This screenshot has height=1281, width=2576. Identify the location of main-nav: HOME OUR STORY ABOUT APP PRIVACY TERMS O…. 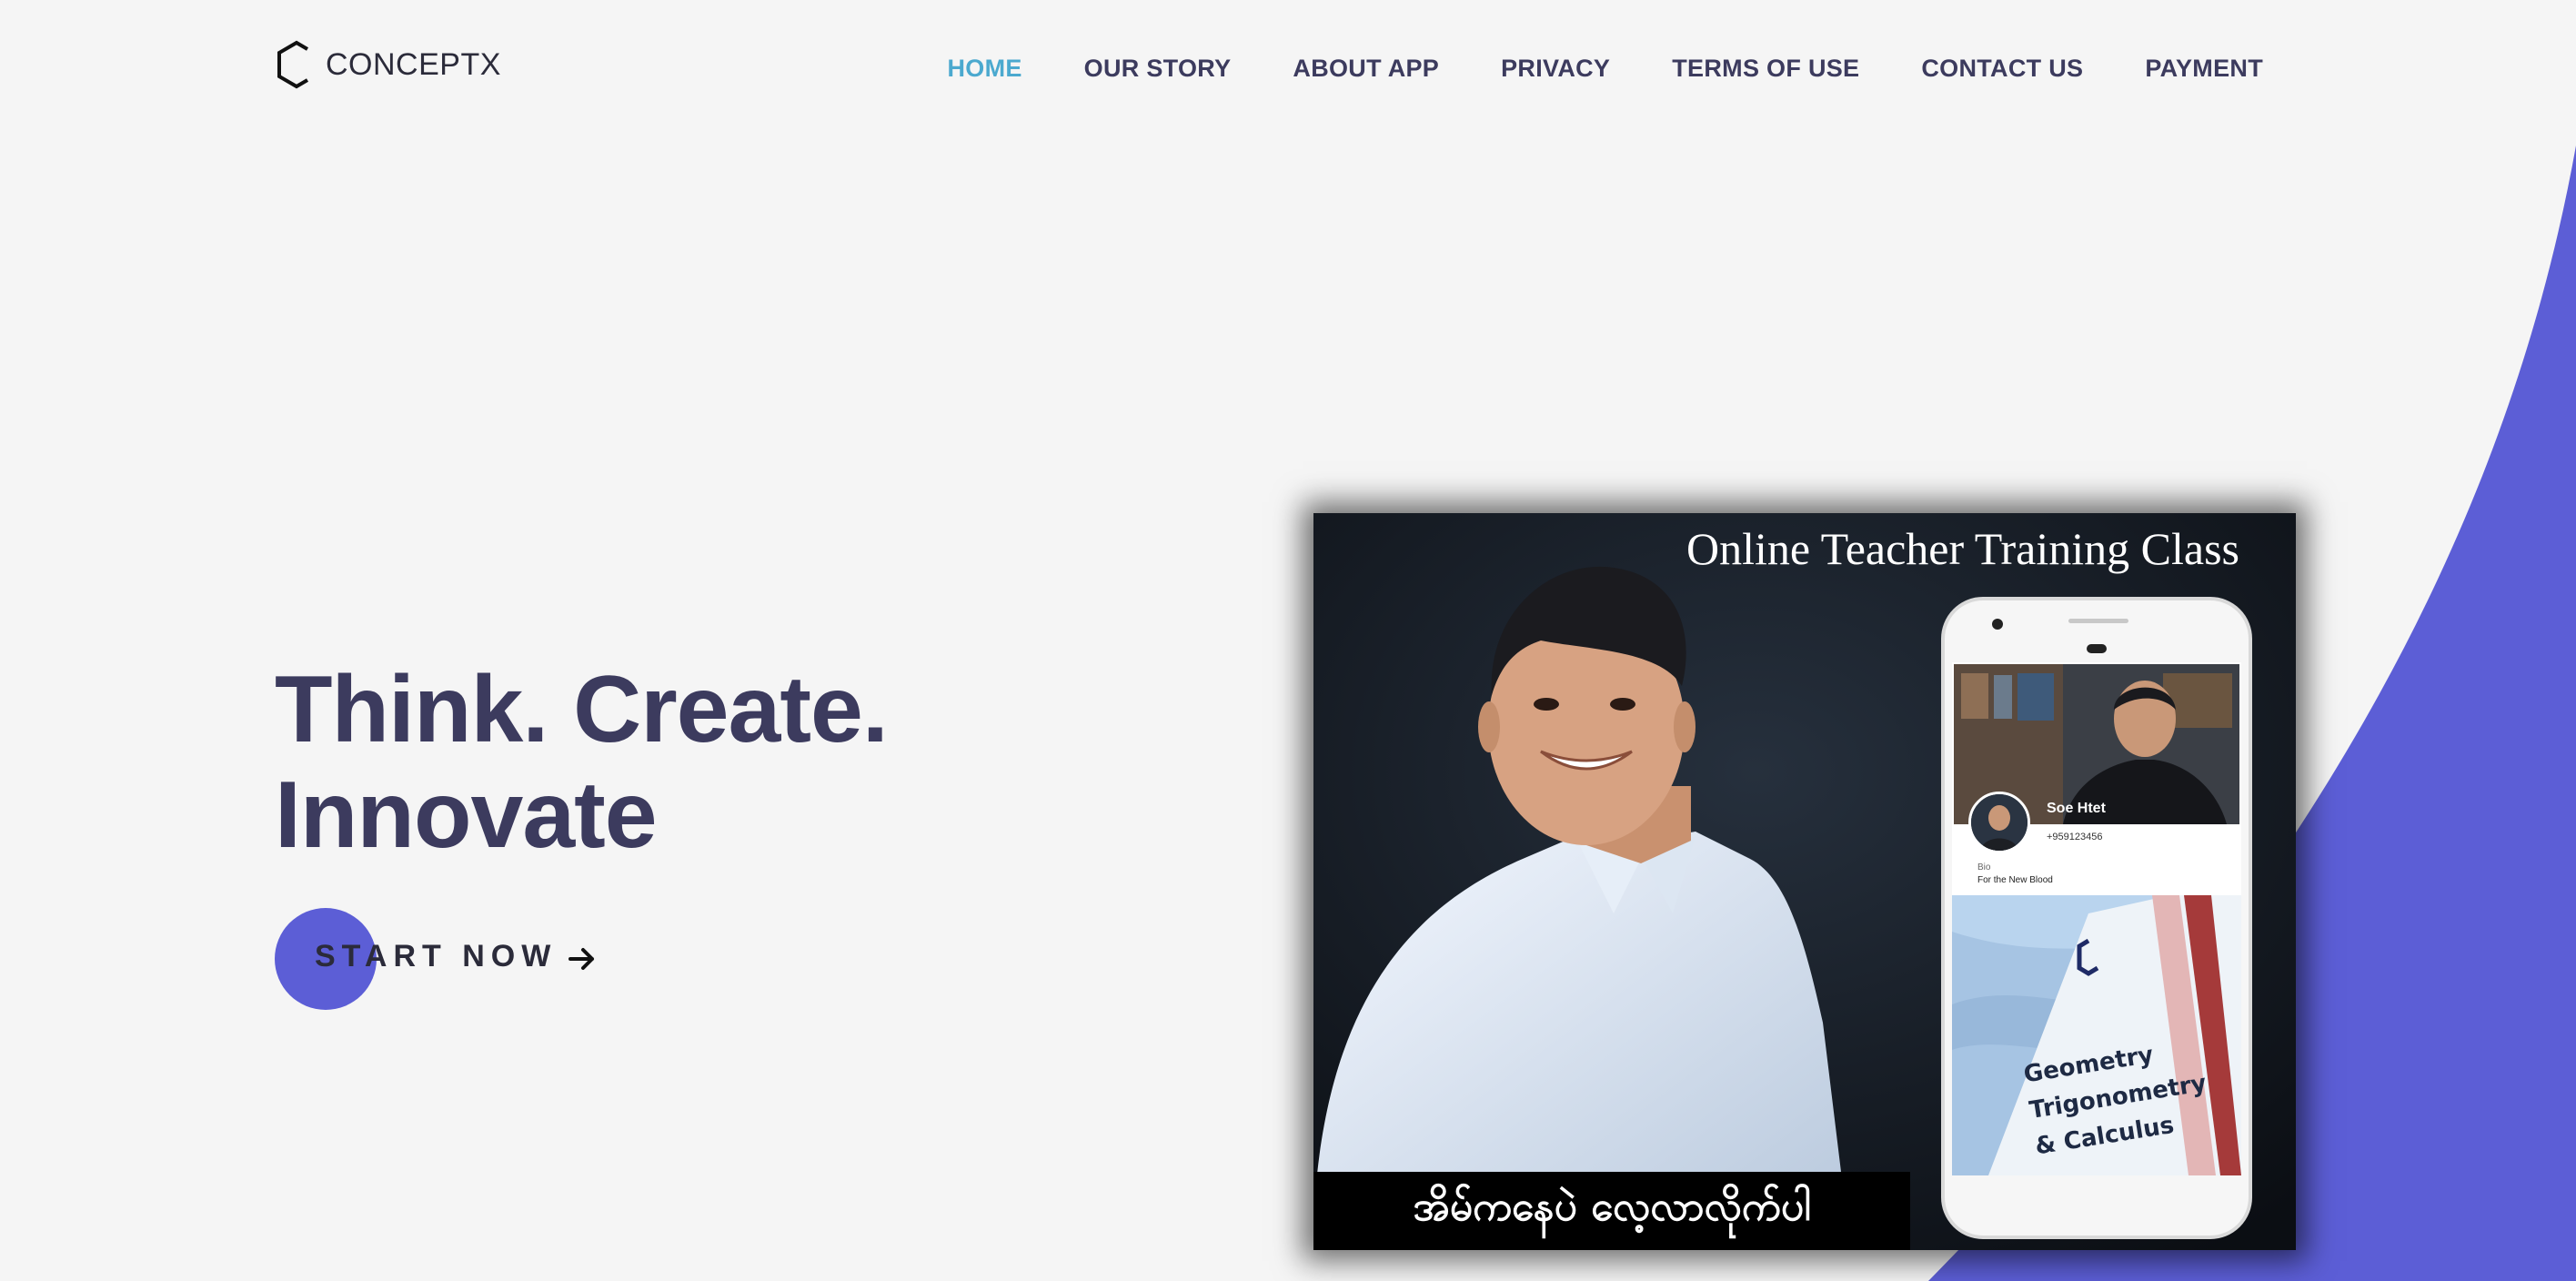
(1605, 69).